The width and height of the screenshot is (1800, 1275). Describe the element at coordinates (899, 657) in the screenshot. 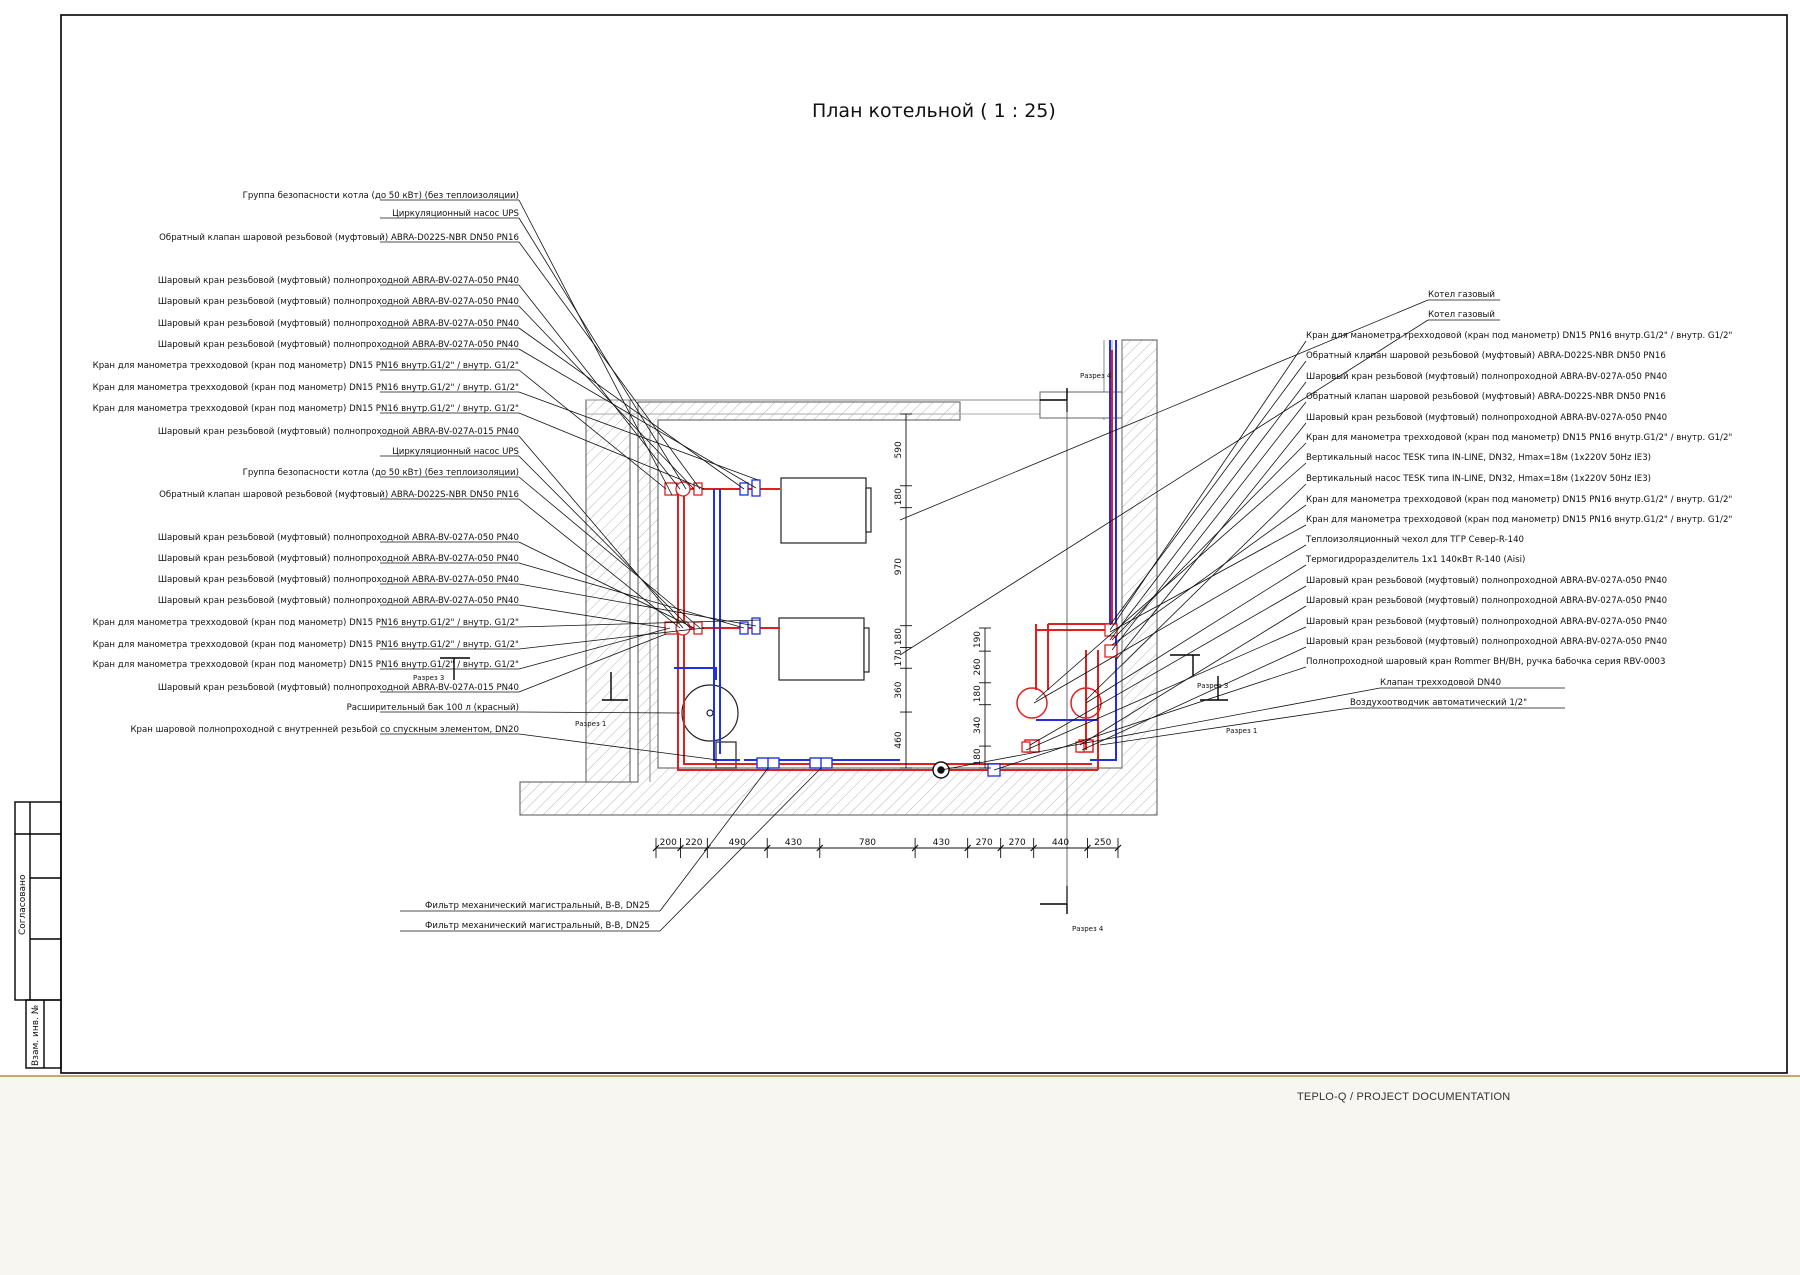

I see `vertical-dimension-value: 170` at that location.